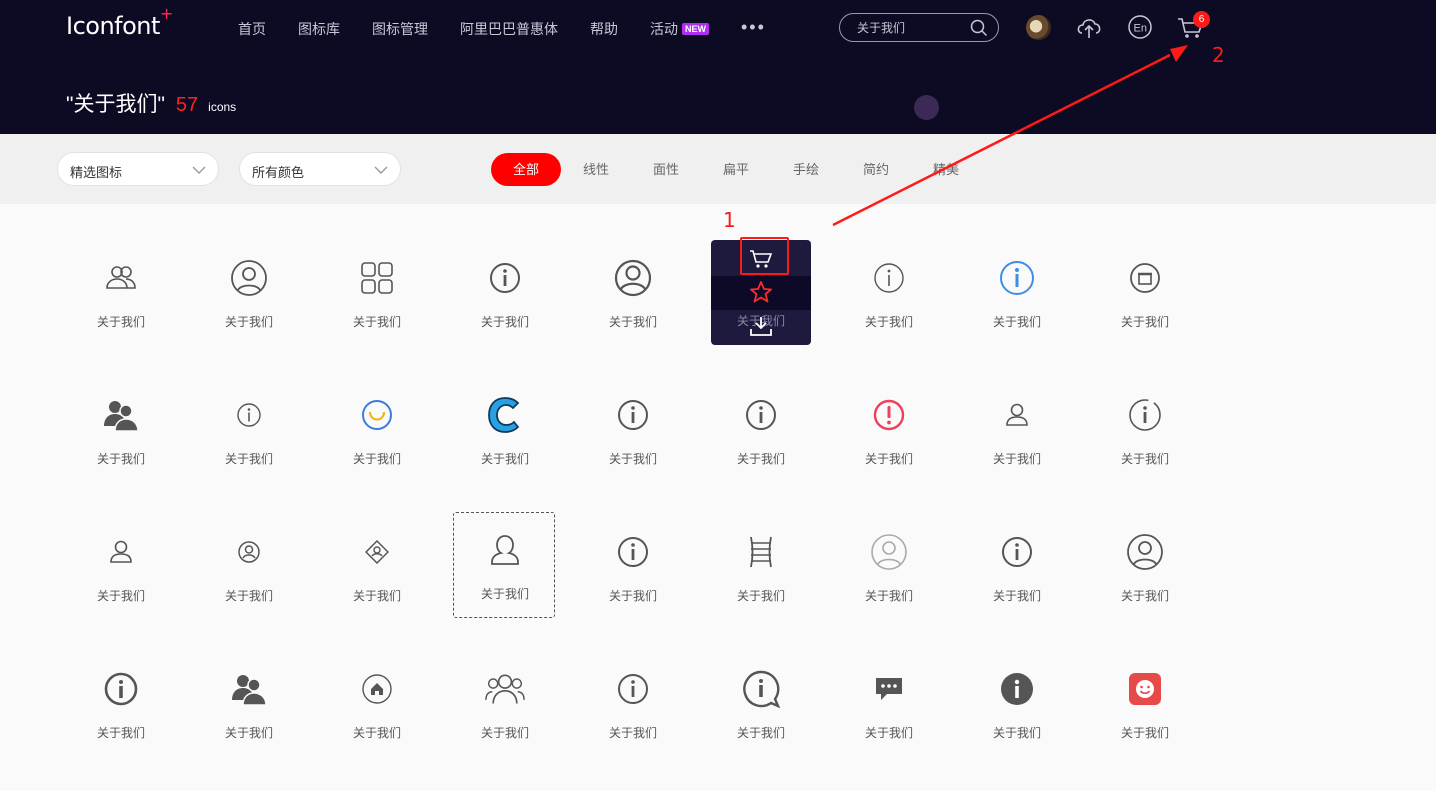  I want to click on nav-puhui-font: 阿里巴巴普惠体, so click(509, 29).